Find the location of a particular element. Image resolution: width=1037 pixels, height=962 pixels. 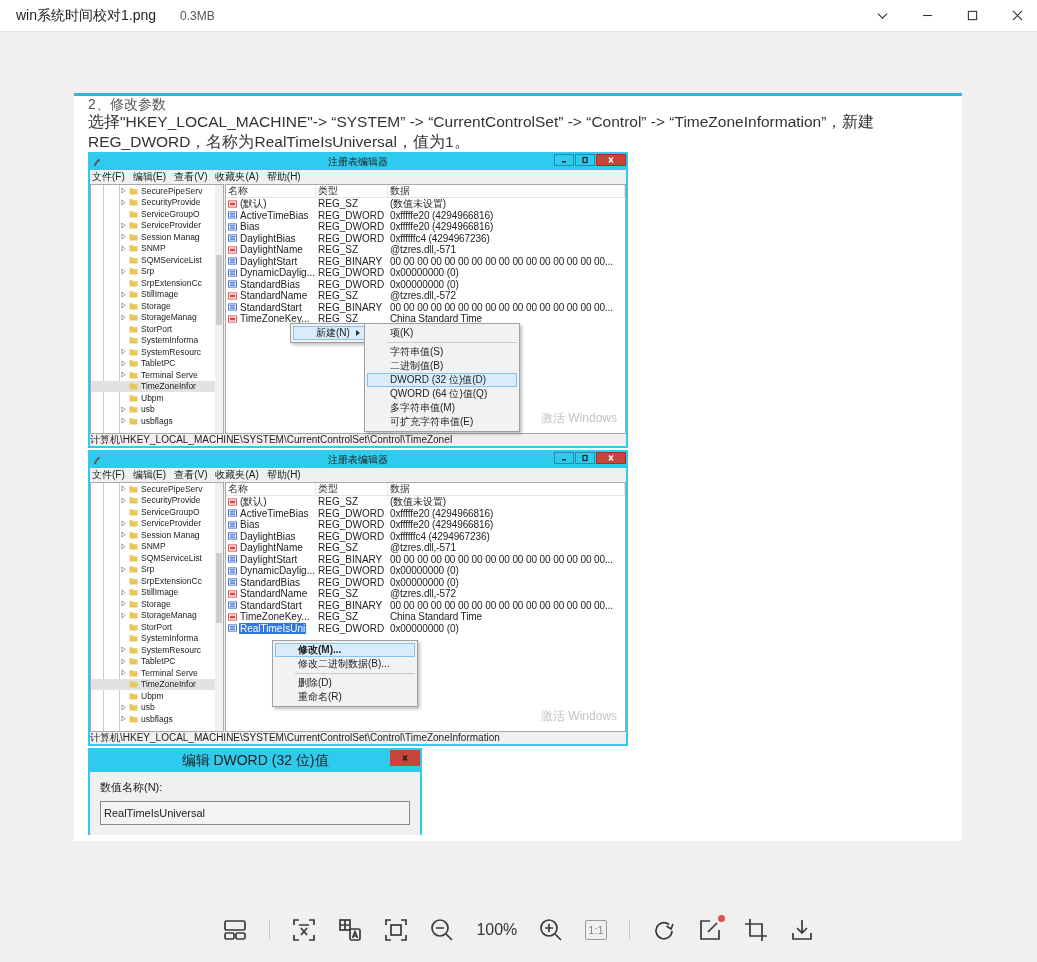

tree-item: StorageManag is located at coordinates (153, 615).